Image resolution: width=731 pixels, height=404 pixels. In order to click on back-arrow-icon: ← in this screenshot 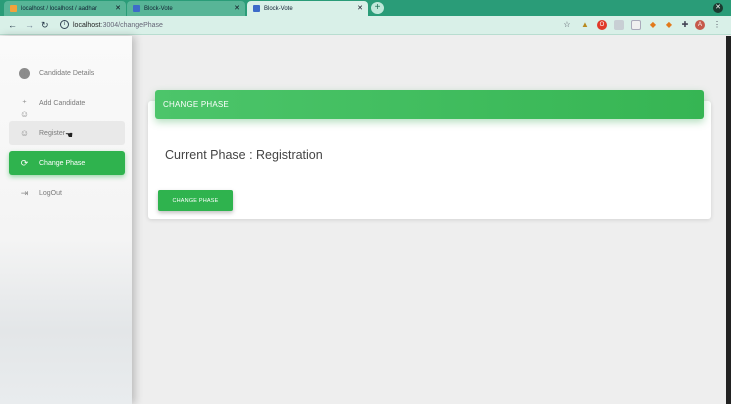, I will do `click(12, 25)`.